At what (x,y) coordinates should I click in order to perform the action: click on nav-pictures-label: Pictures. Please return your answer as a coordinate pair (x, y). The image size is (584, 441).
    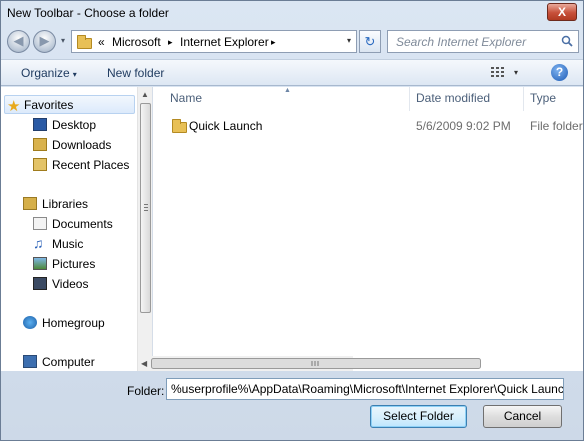
    Looking at the image, I should click on (74, 264).